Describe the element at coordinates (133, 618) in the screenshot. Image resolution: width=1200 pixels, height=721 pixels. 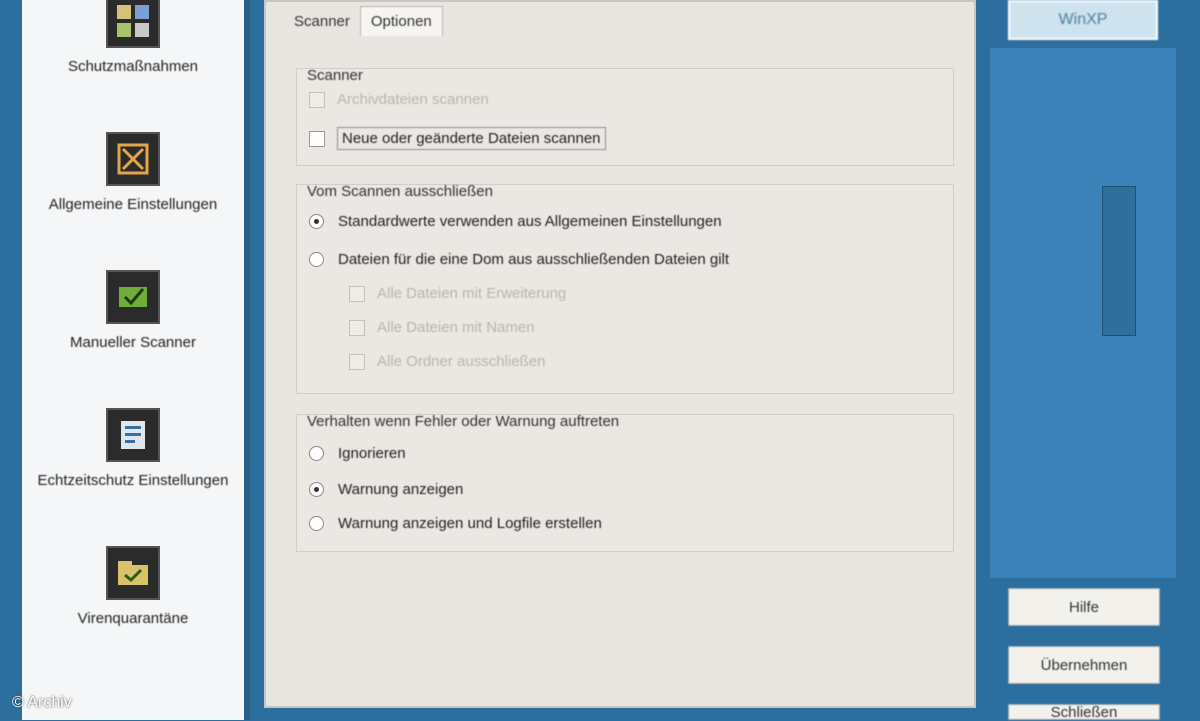
I see `sidebar-item-label: Virenquarantäne` at that location.